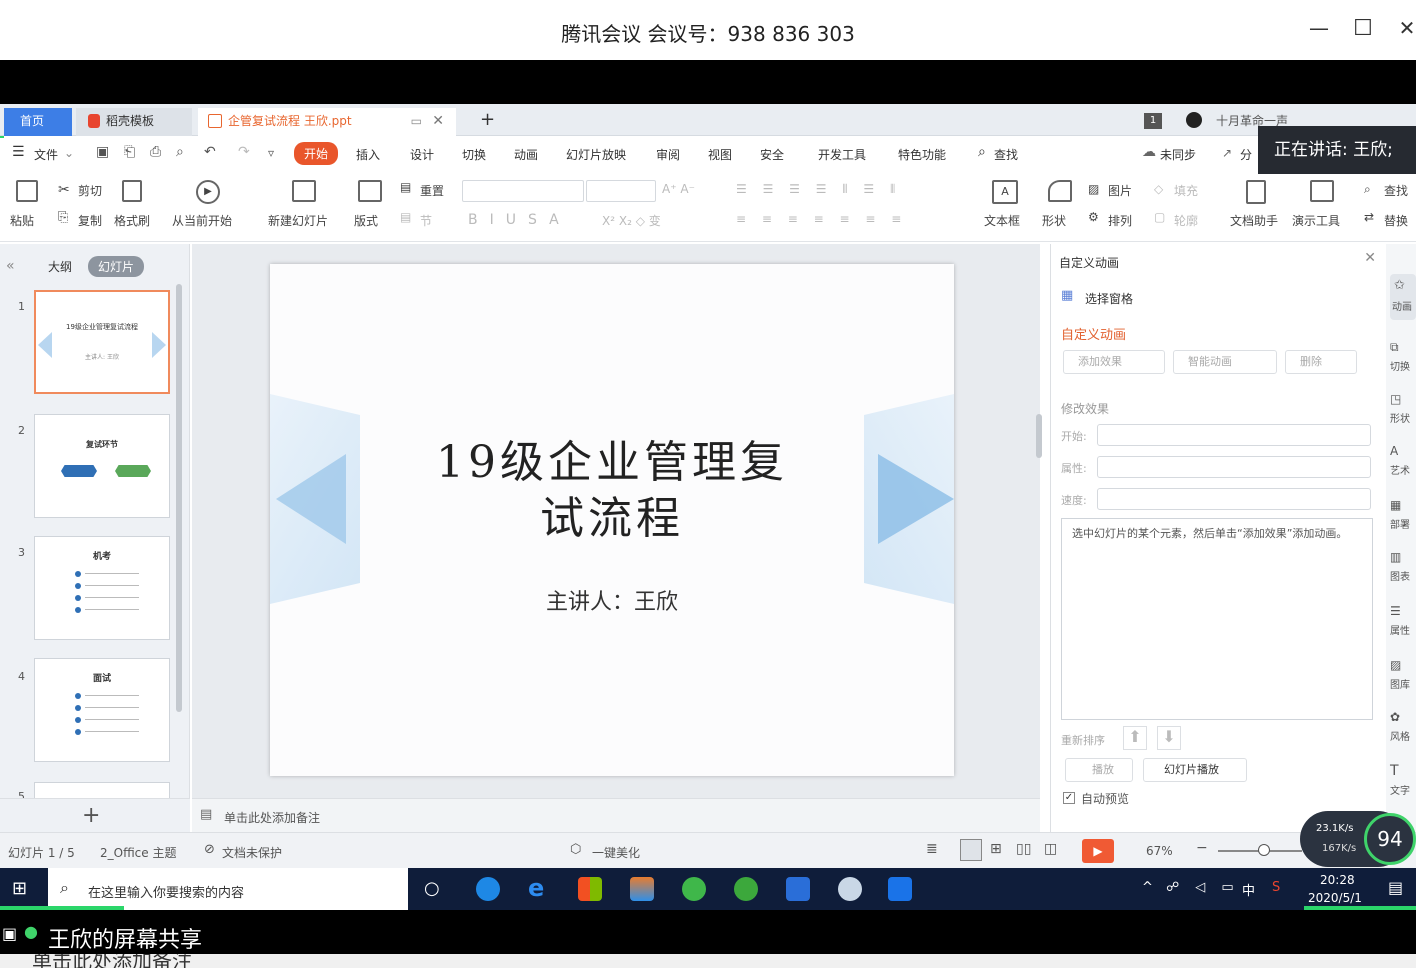  Describe the element at coordinates (134, 122) in the screenshot. I see `tab-template: 稻壳模板` at that location.